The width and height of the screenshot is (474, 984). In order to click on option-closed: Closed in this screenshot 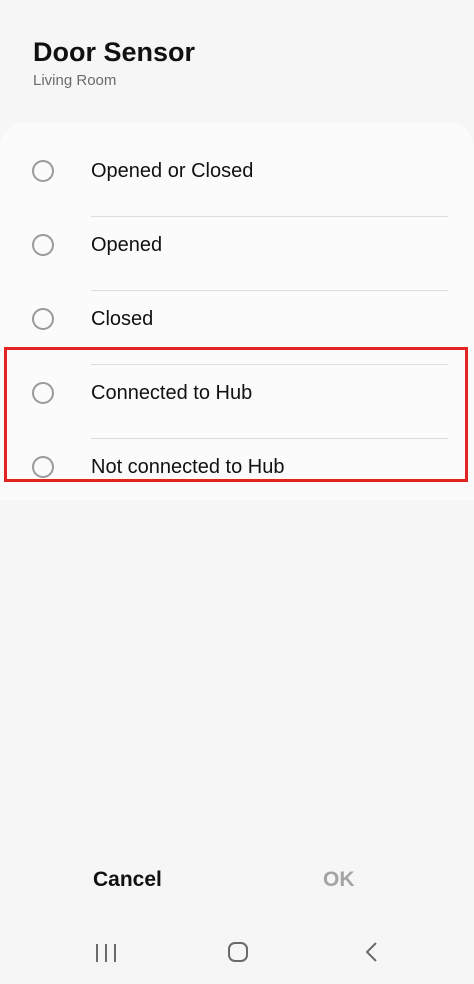, I will do `click(237, 329)`.